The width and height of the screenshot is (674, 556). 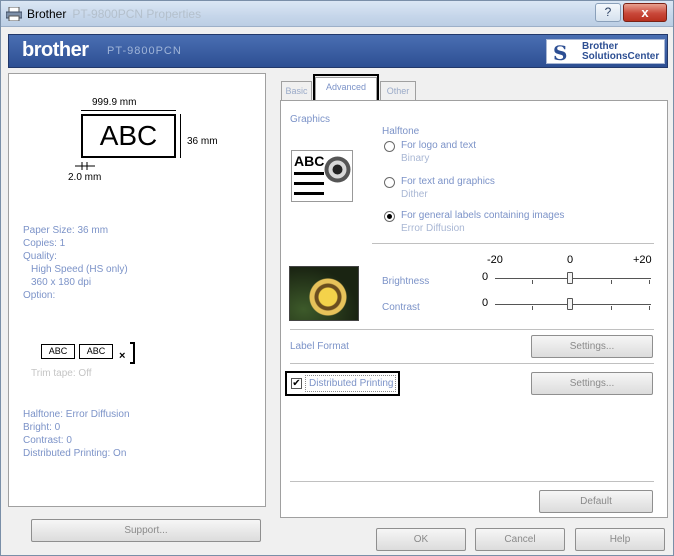 I want to click on contrast-slider-track, so click(x=573, y=304).